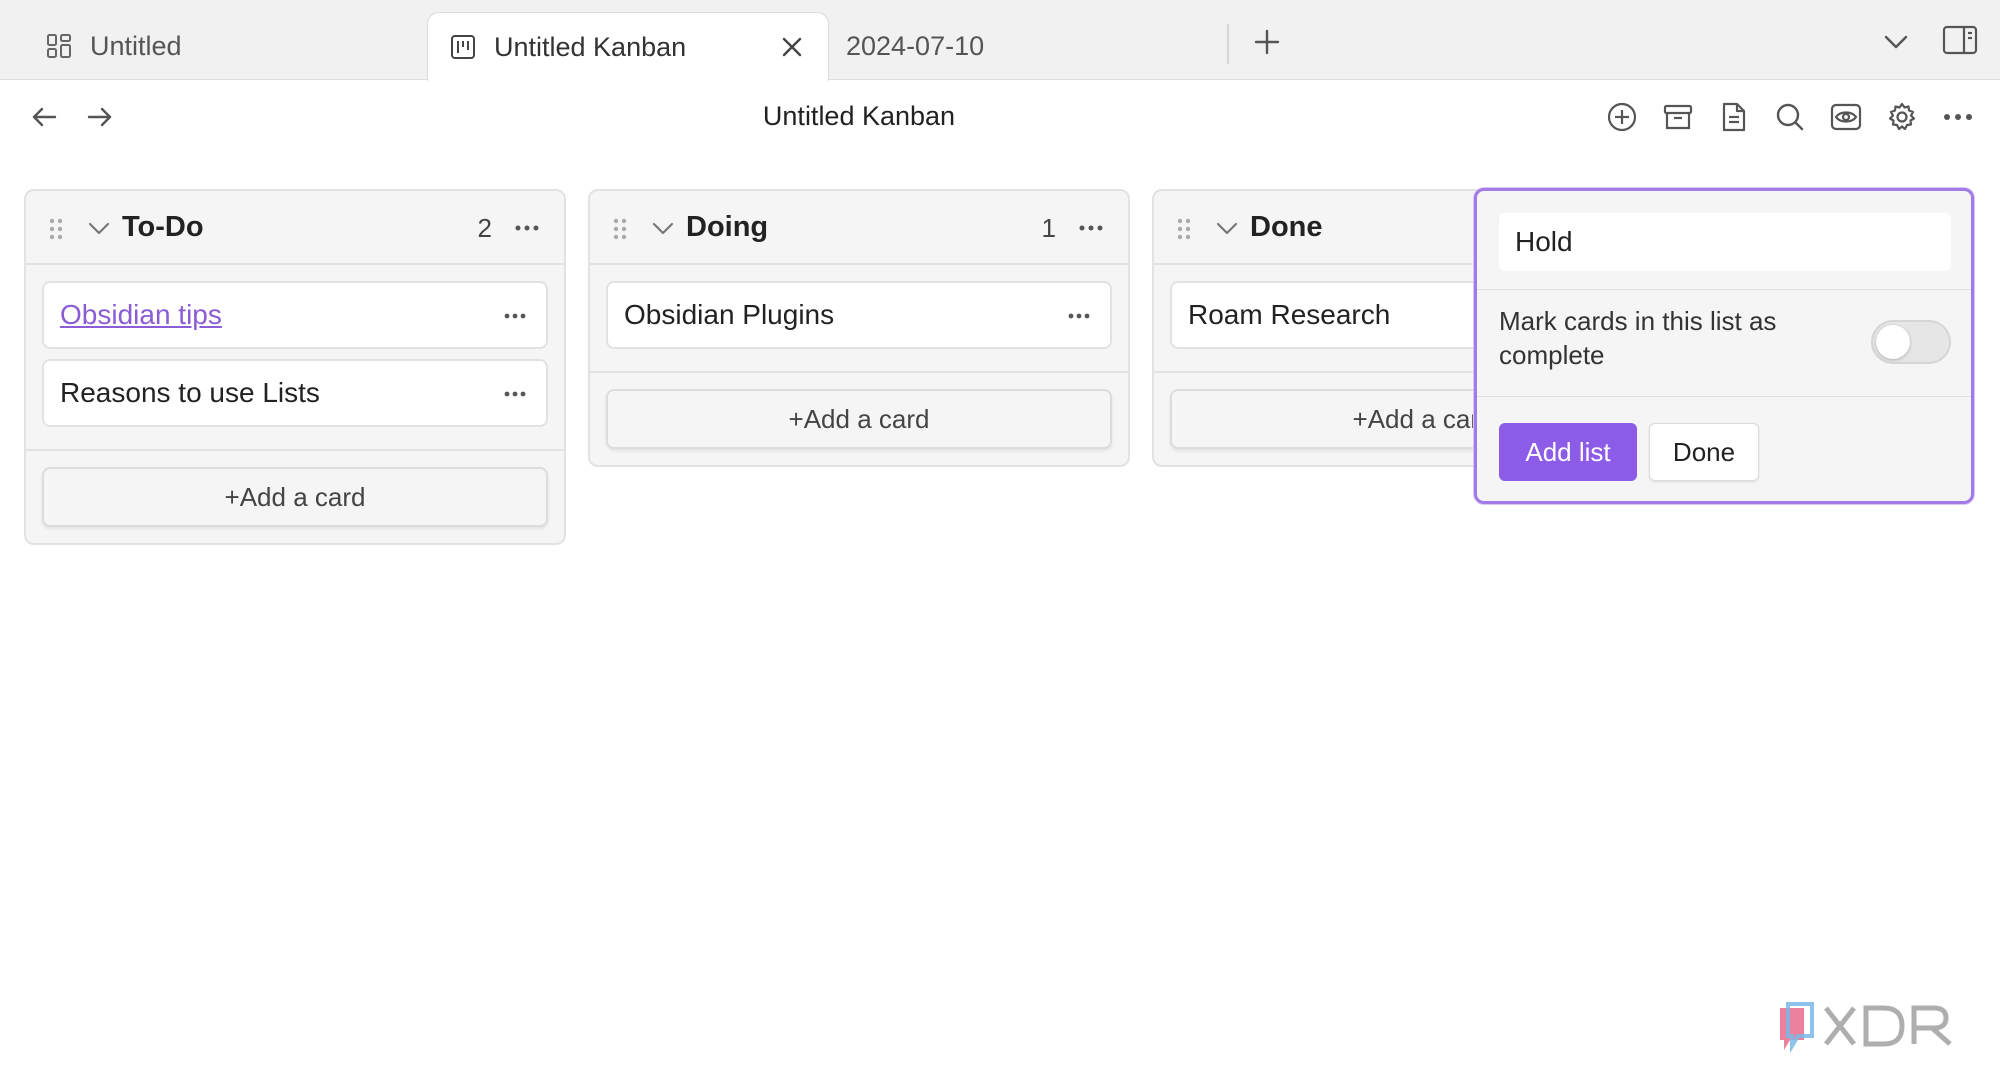  What do you see at coordinates (136, 45) in the screenshot?
I see `tab-label: Untitled` at bounding box center [136, 45].